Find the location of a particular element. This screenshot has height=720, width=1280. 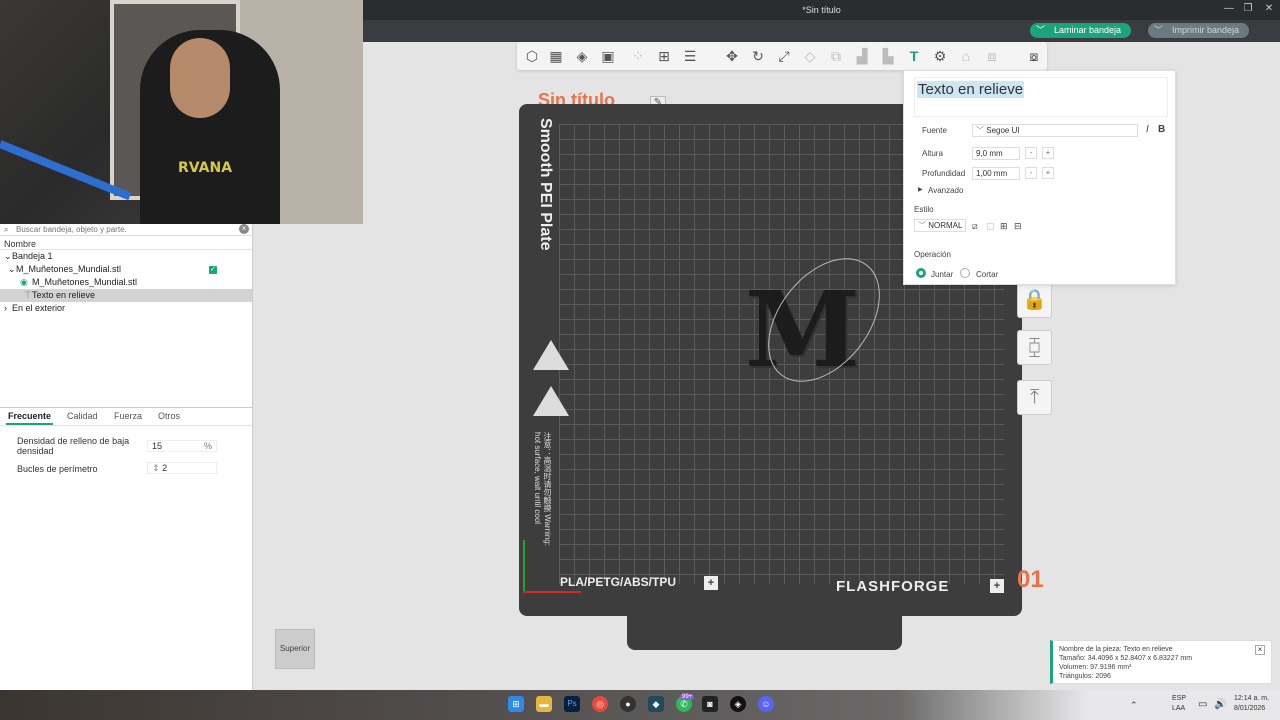

tab-frequent: Frecuente is located at coordinates (29, 418).